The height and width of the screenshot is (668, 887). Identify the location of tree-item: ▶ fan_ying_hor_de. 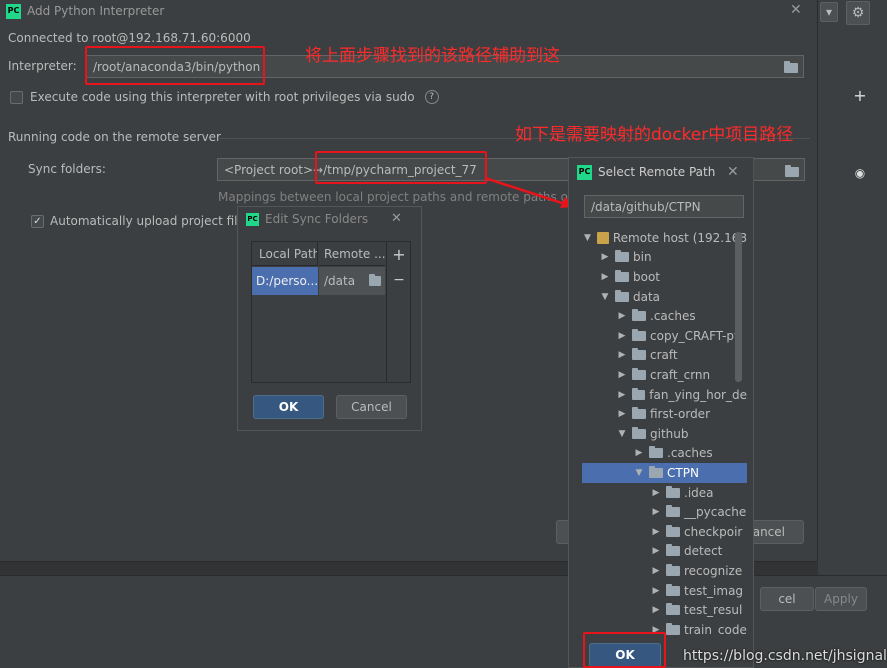
(664, 395).